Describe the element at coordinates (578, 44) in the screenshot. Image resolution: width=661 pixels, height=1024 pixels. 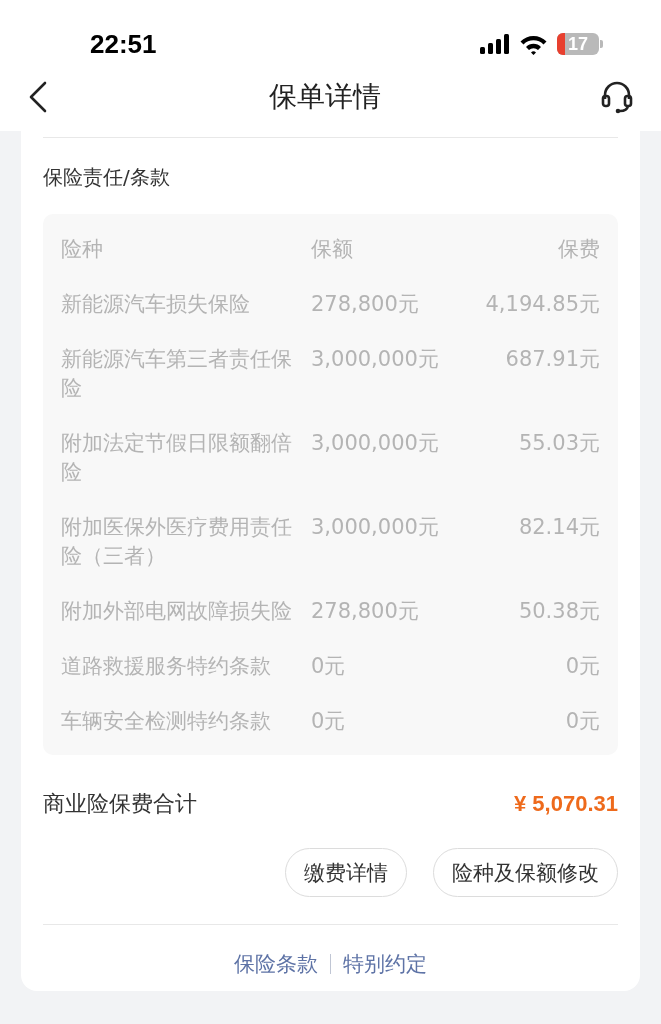
I see `battery-percent: 17` at that location.